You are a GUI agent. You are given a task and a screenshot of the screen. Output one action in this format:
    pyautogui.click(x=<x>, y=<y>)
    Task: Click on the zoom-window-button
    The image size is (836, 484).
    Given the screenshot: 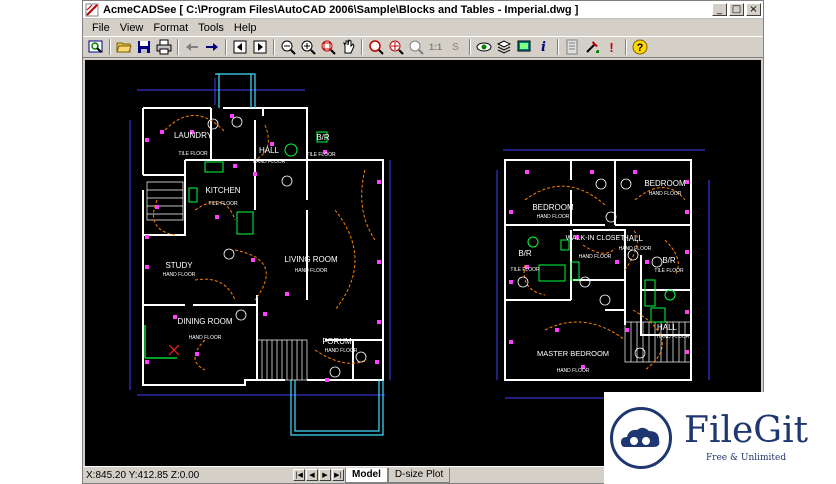 What is the action you would take?
    pyautogui.click(x=95, y=47)
    